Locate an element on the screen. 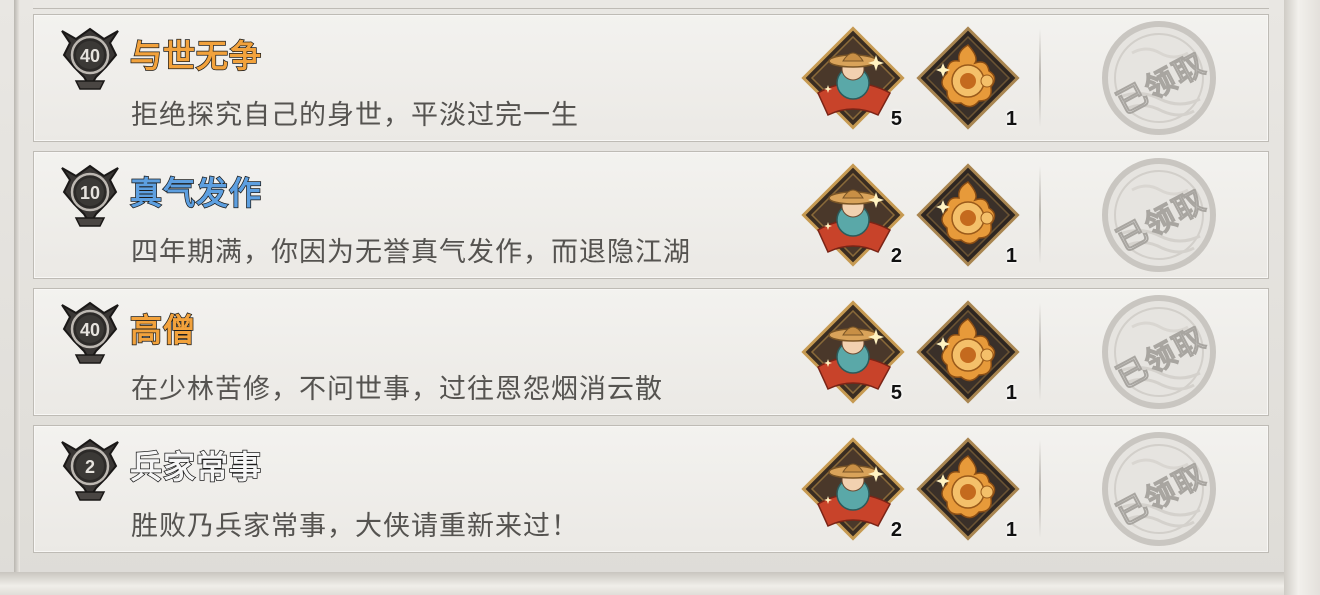 This screenshot has height=595, width=1320. svg-text: 2 is located at coordinates (90, 467).